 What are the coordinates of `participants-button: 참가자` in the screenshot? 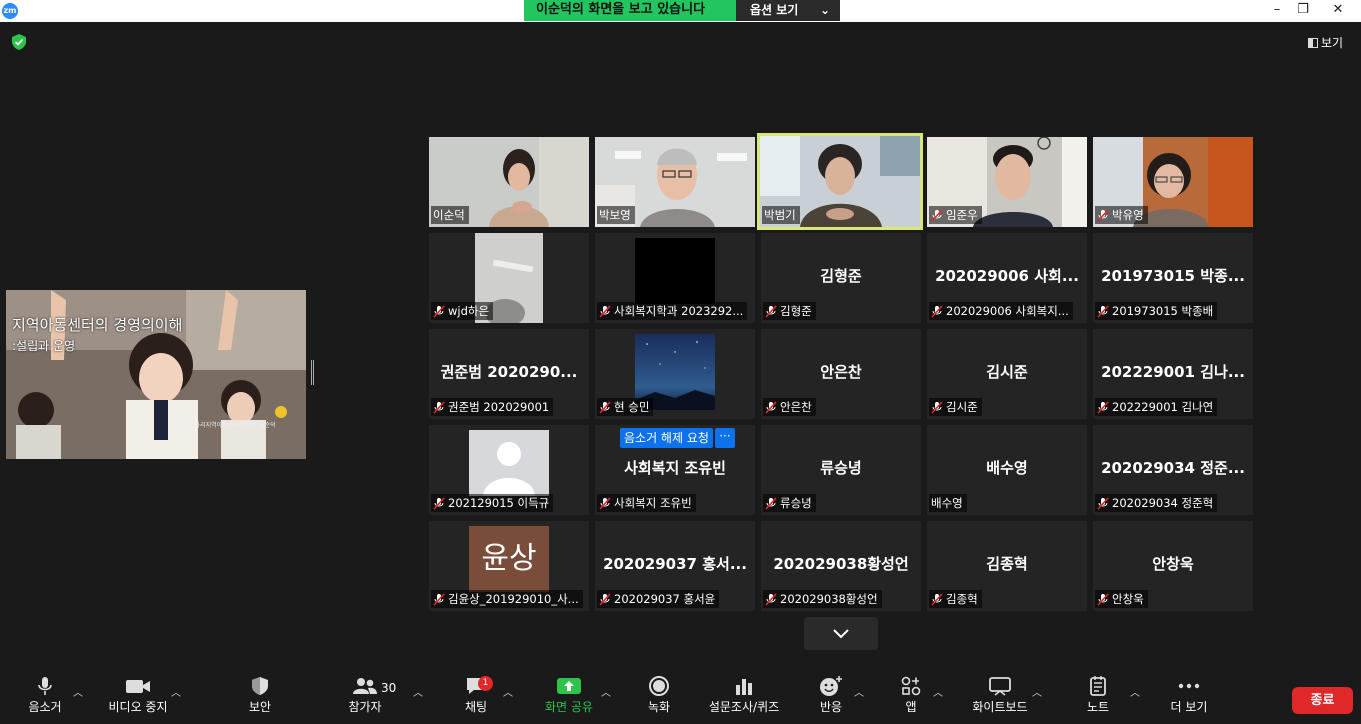 It's located at (365, 693).